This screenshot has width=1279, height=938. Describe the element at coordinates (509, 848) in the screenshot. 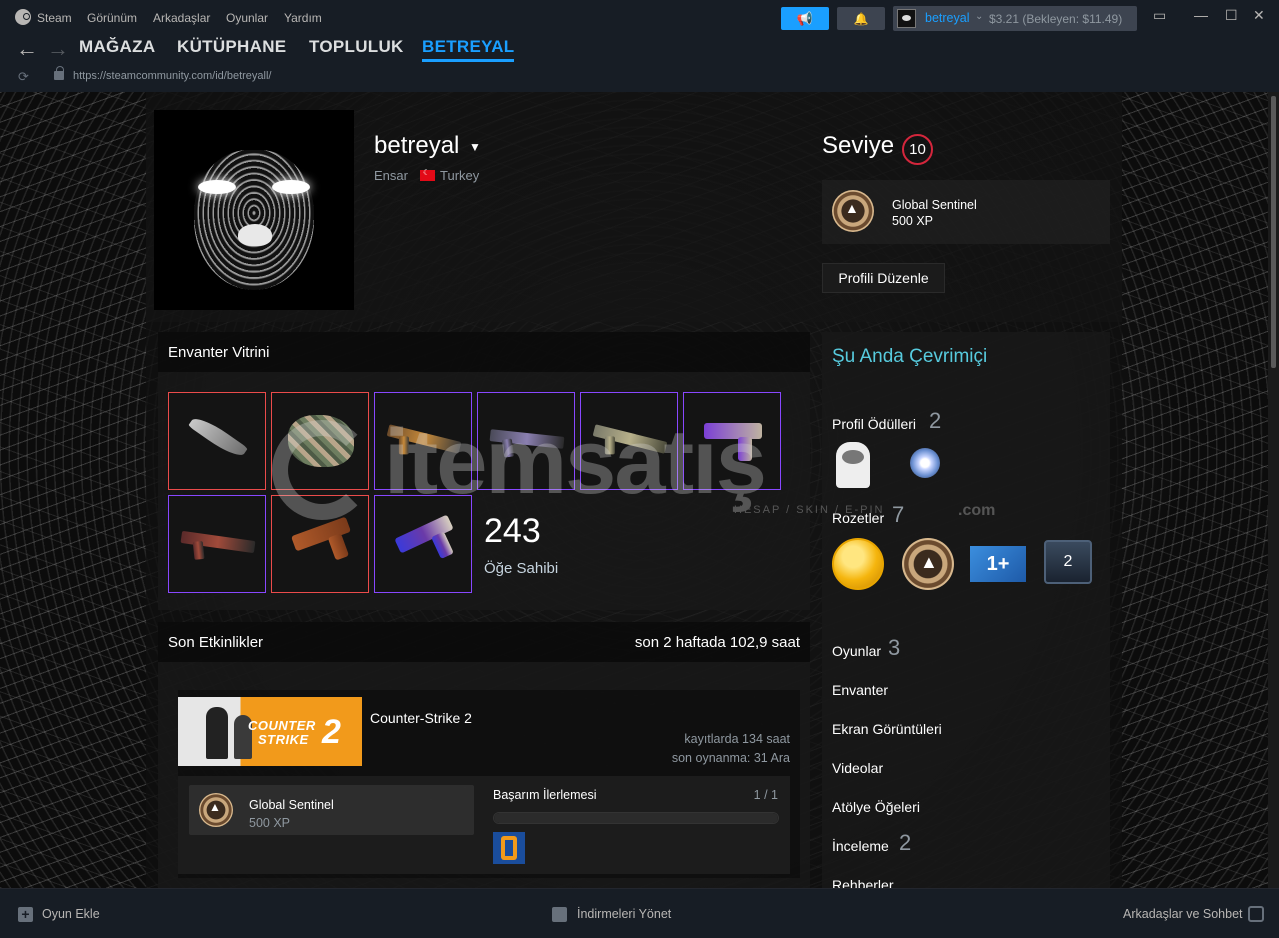

I see `achievement-icon` at that location.